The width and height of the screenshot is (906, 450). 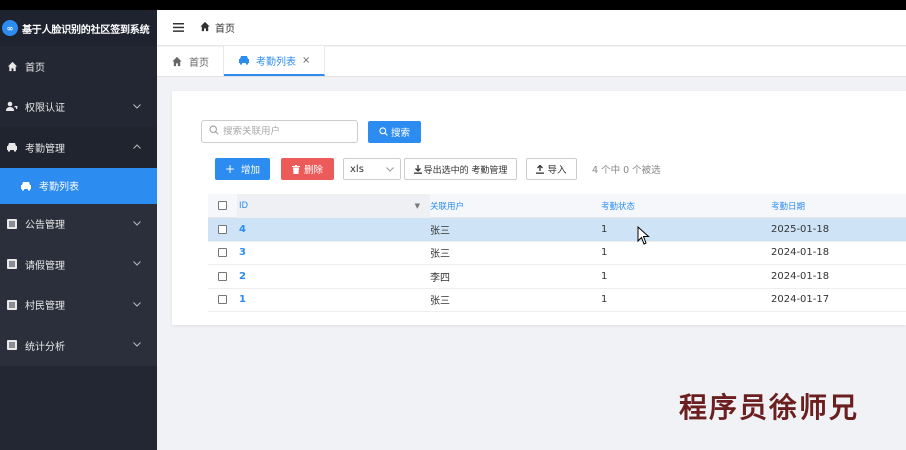 I want to click on id-cell: 1, so click(x=333, y=299).